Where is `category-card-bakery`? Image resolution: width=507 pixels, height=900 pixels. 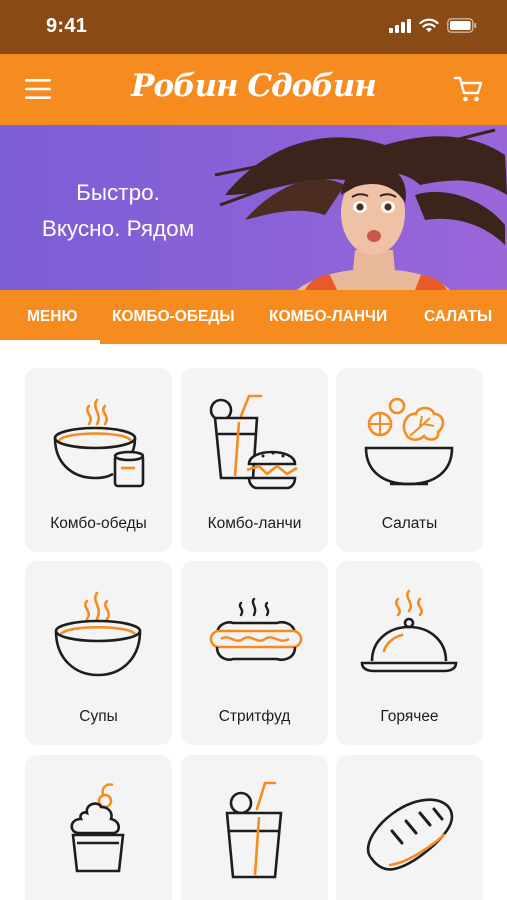
category-card-bakery is located at coordinates (409, 827).